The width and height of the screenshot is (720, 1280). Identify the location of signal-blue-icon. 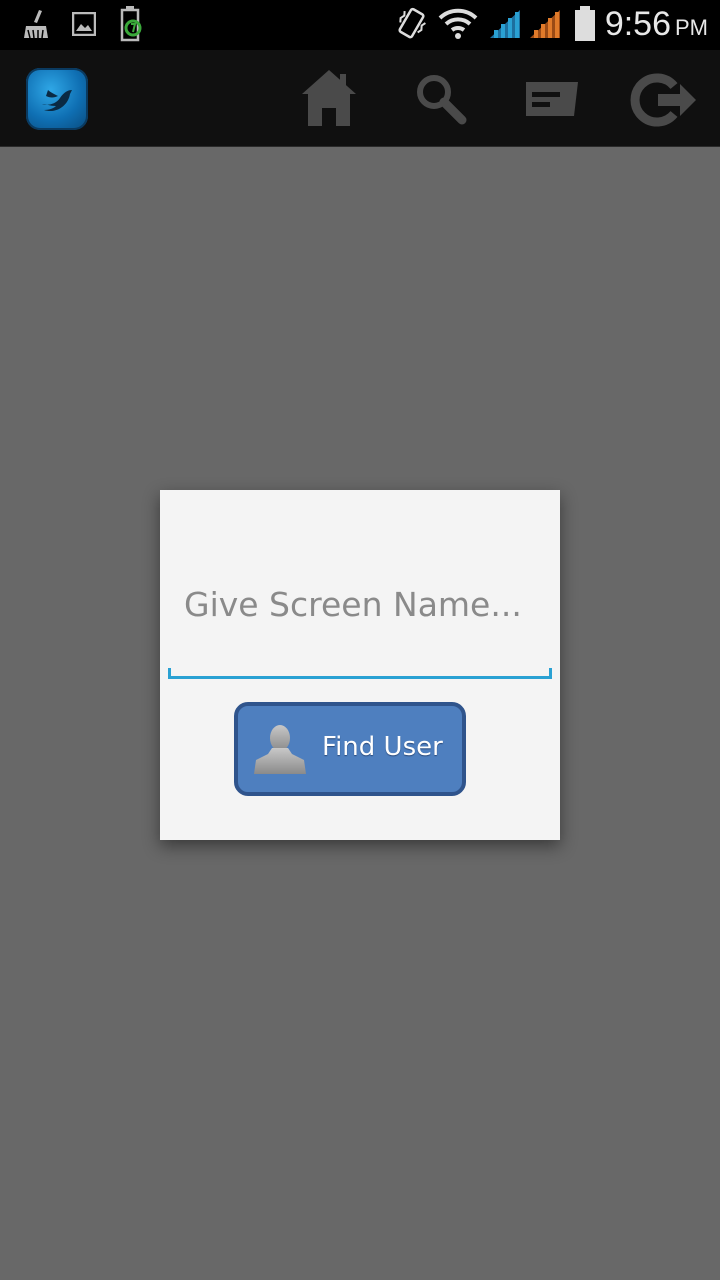
(505, 24).